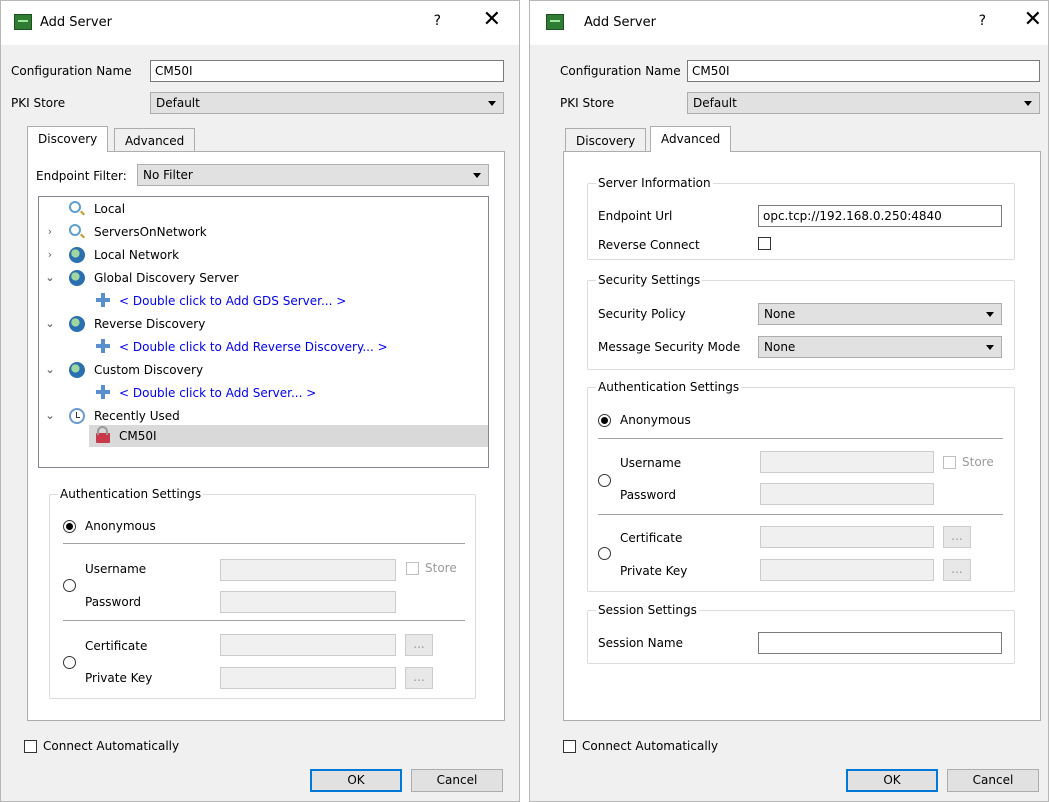 The width and height of the screenshot is (1049, 802). What do you see at coordinates (288, 436) in the screenshot?
I see `tree-item-cm50i: CM50I` at bounding box center [288, 436].